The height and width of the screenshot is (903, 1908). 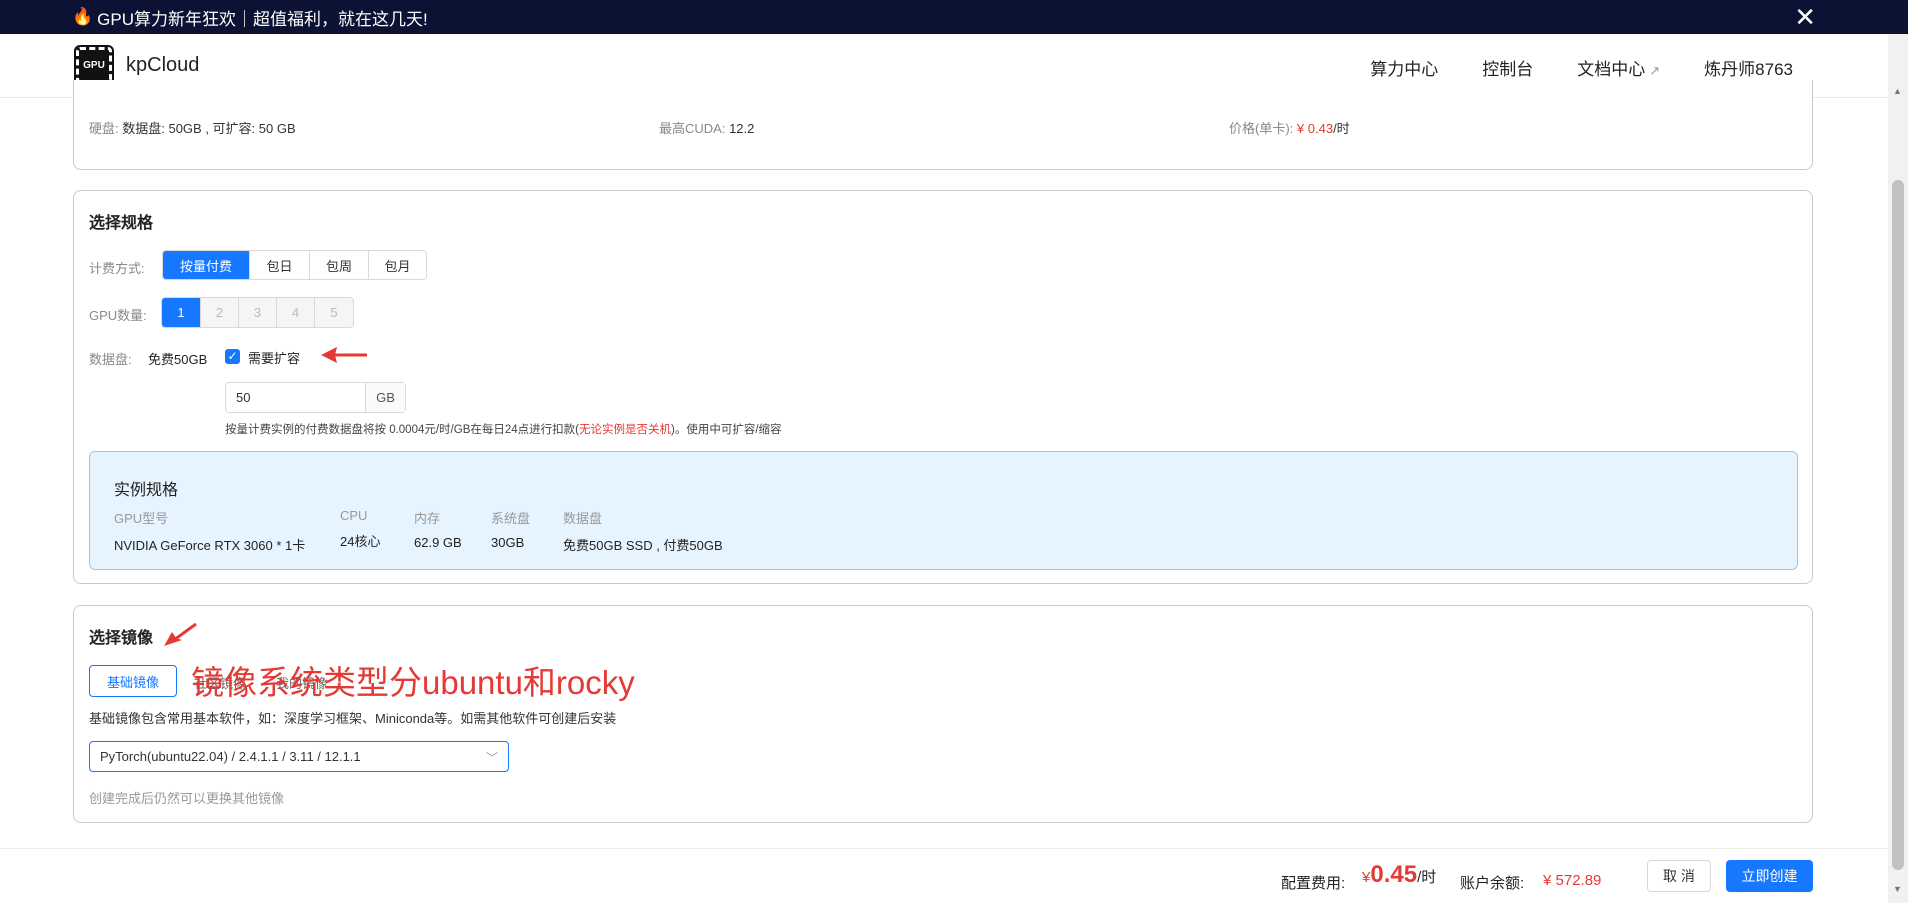 What do you see at coordinates (354, 515) in the screenshot?
I see `spec-key: CPU` at bounding box center [354, 515].